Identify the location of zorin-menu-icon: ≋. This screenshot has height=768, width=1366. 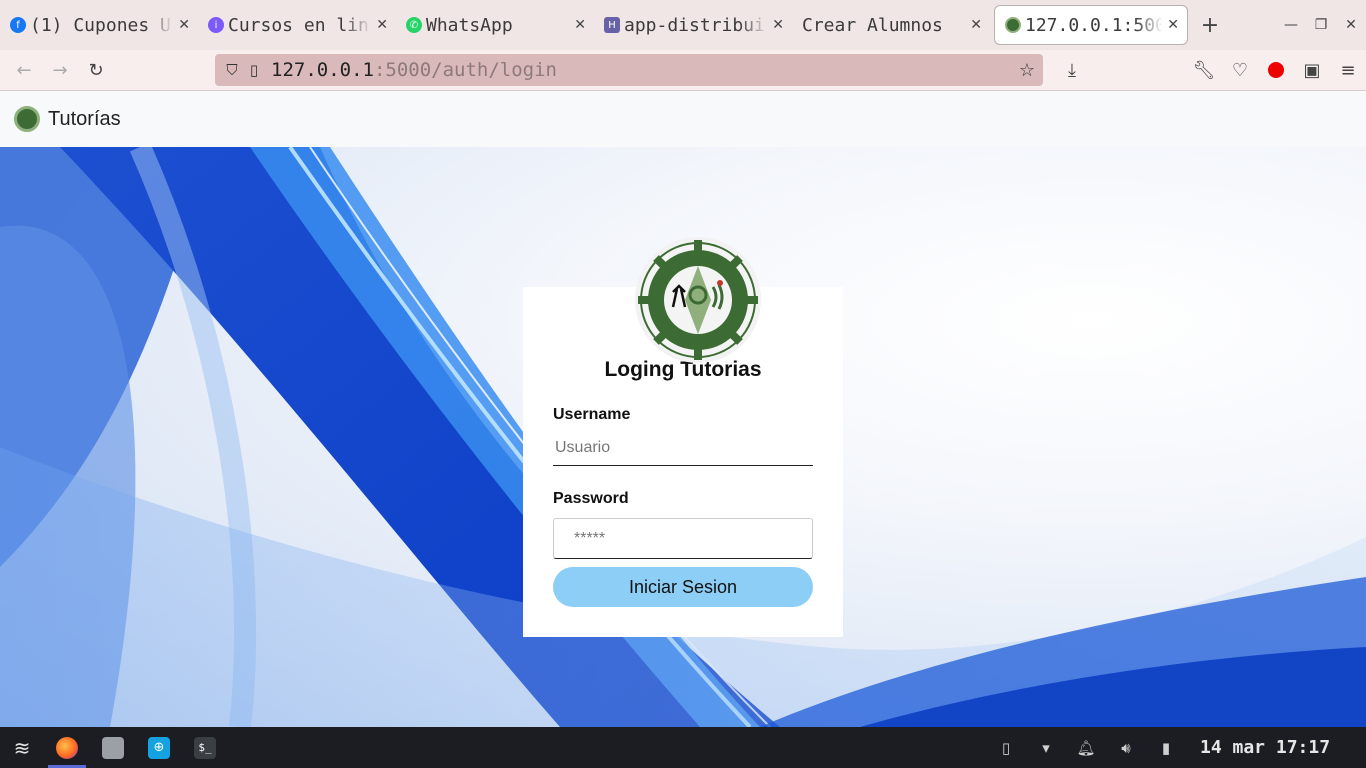
(22, 747).